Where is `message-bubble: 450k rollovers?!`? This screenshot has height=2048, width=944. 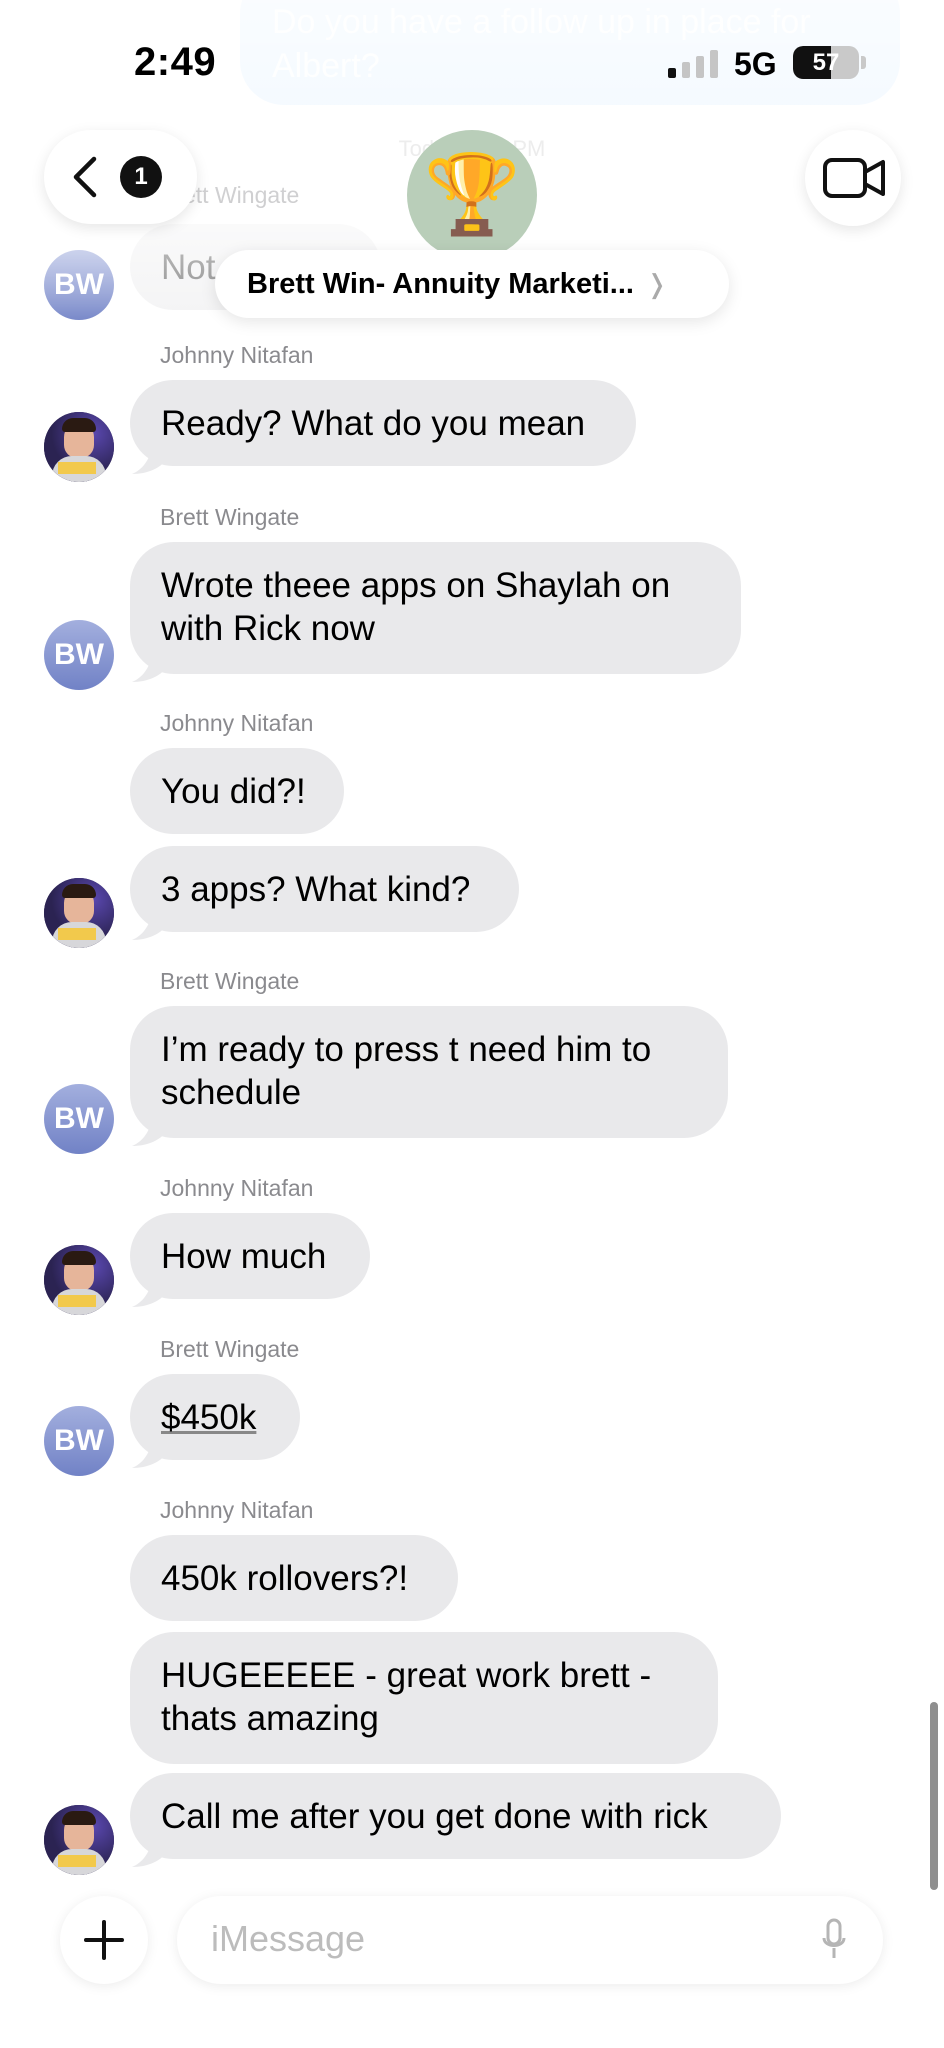 message-bubble: 450k rollovers?! is located at coordinates (294, 1578).